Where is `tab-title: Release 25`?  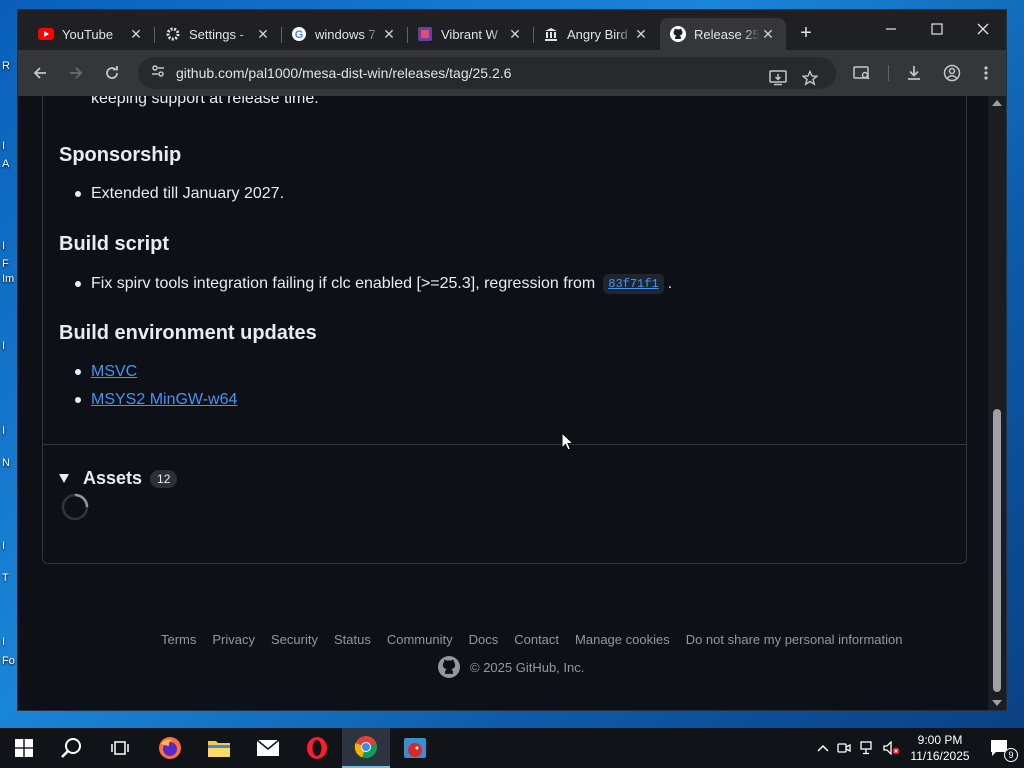
tab-title: Release 25 is located at coordinates (727, 34).